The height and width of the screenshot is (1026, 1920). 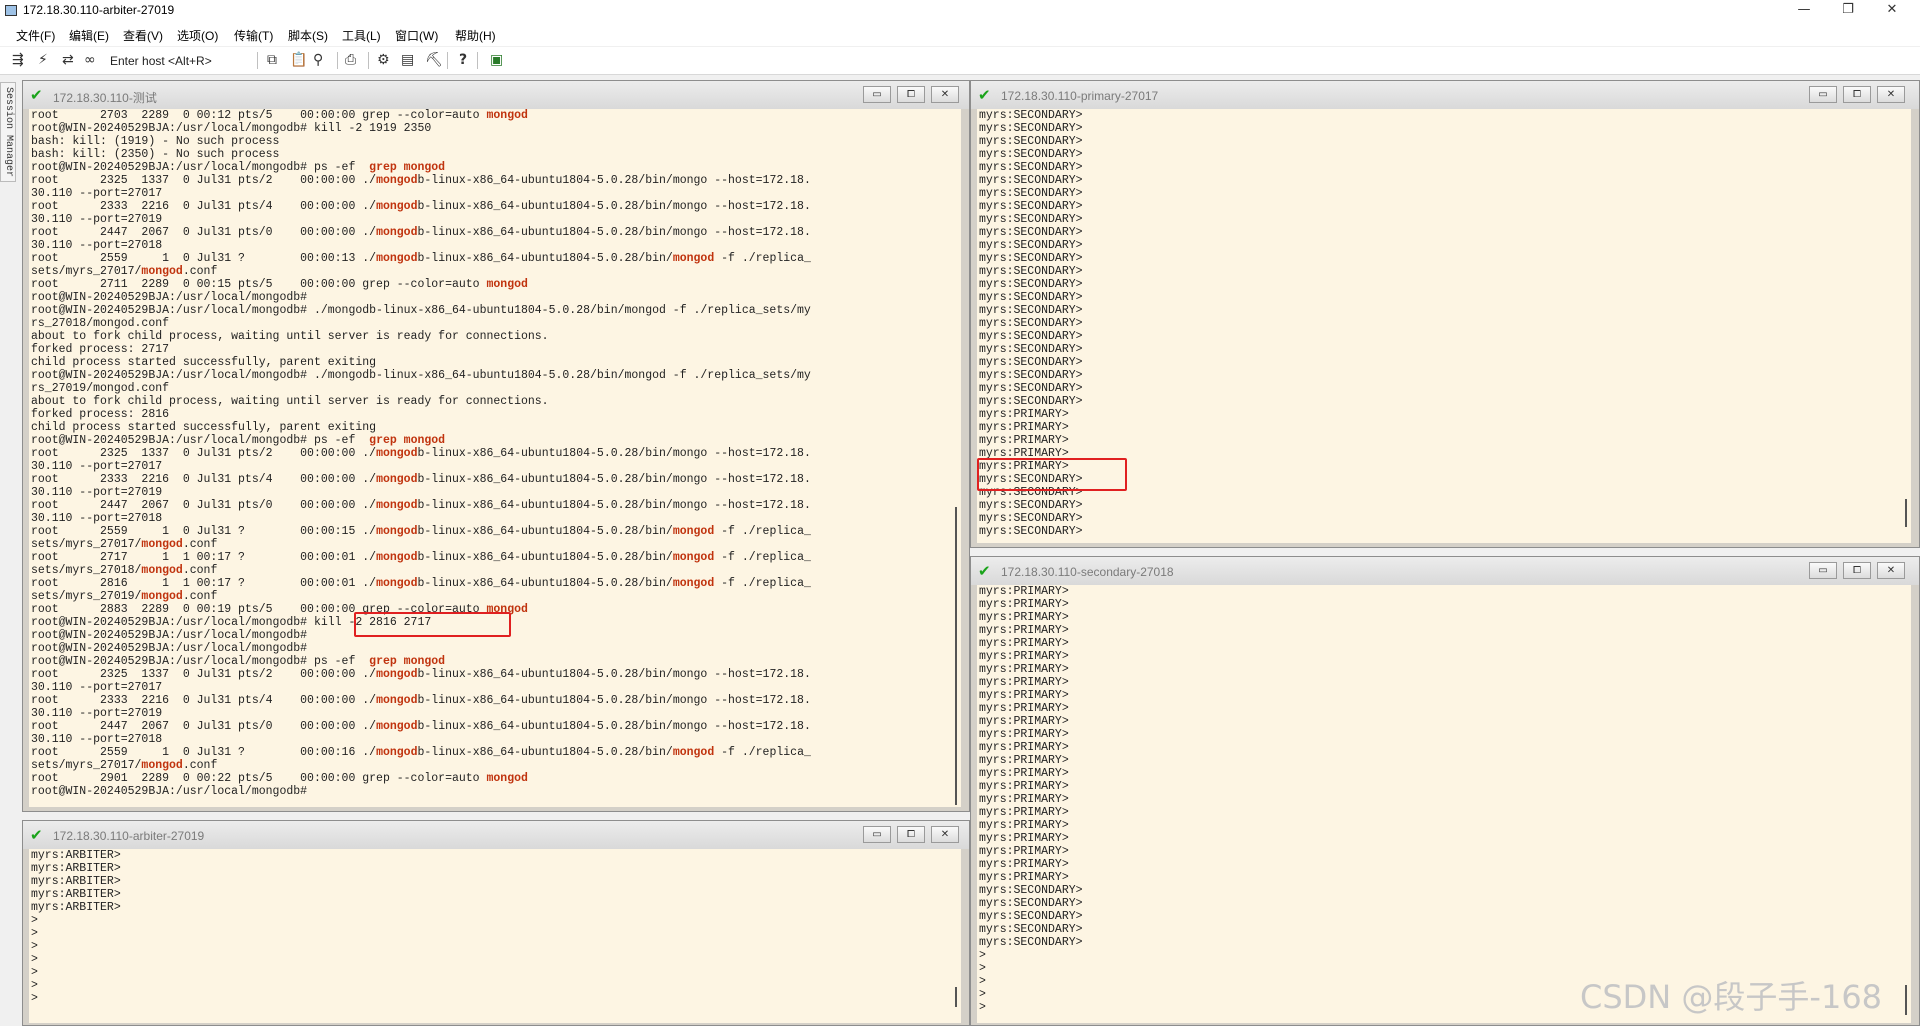 I want to click on connect-icon: ⇶, so click(x=18, y=60).